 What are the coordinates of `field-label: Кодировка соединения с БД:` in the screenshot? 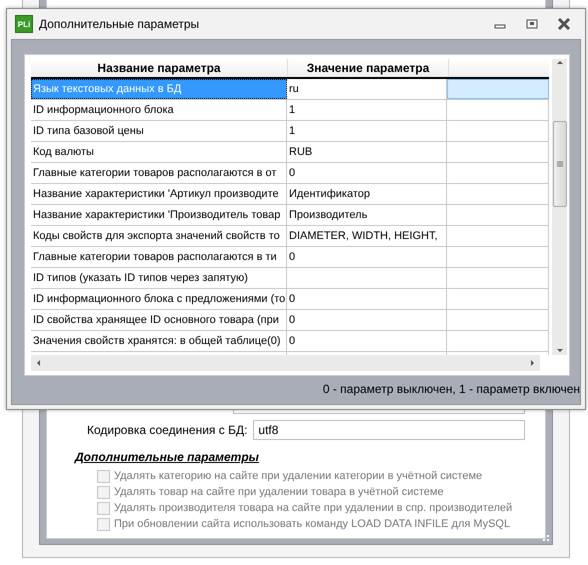 It's located at (167, 430).